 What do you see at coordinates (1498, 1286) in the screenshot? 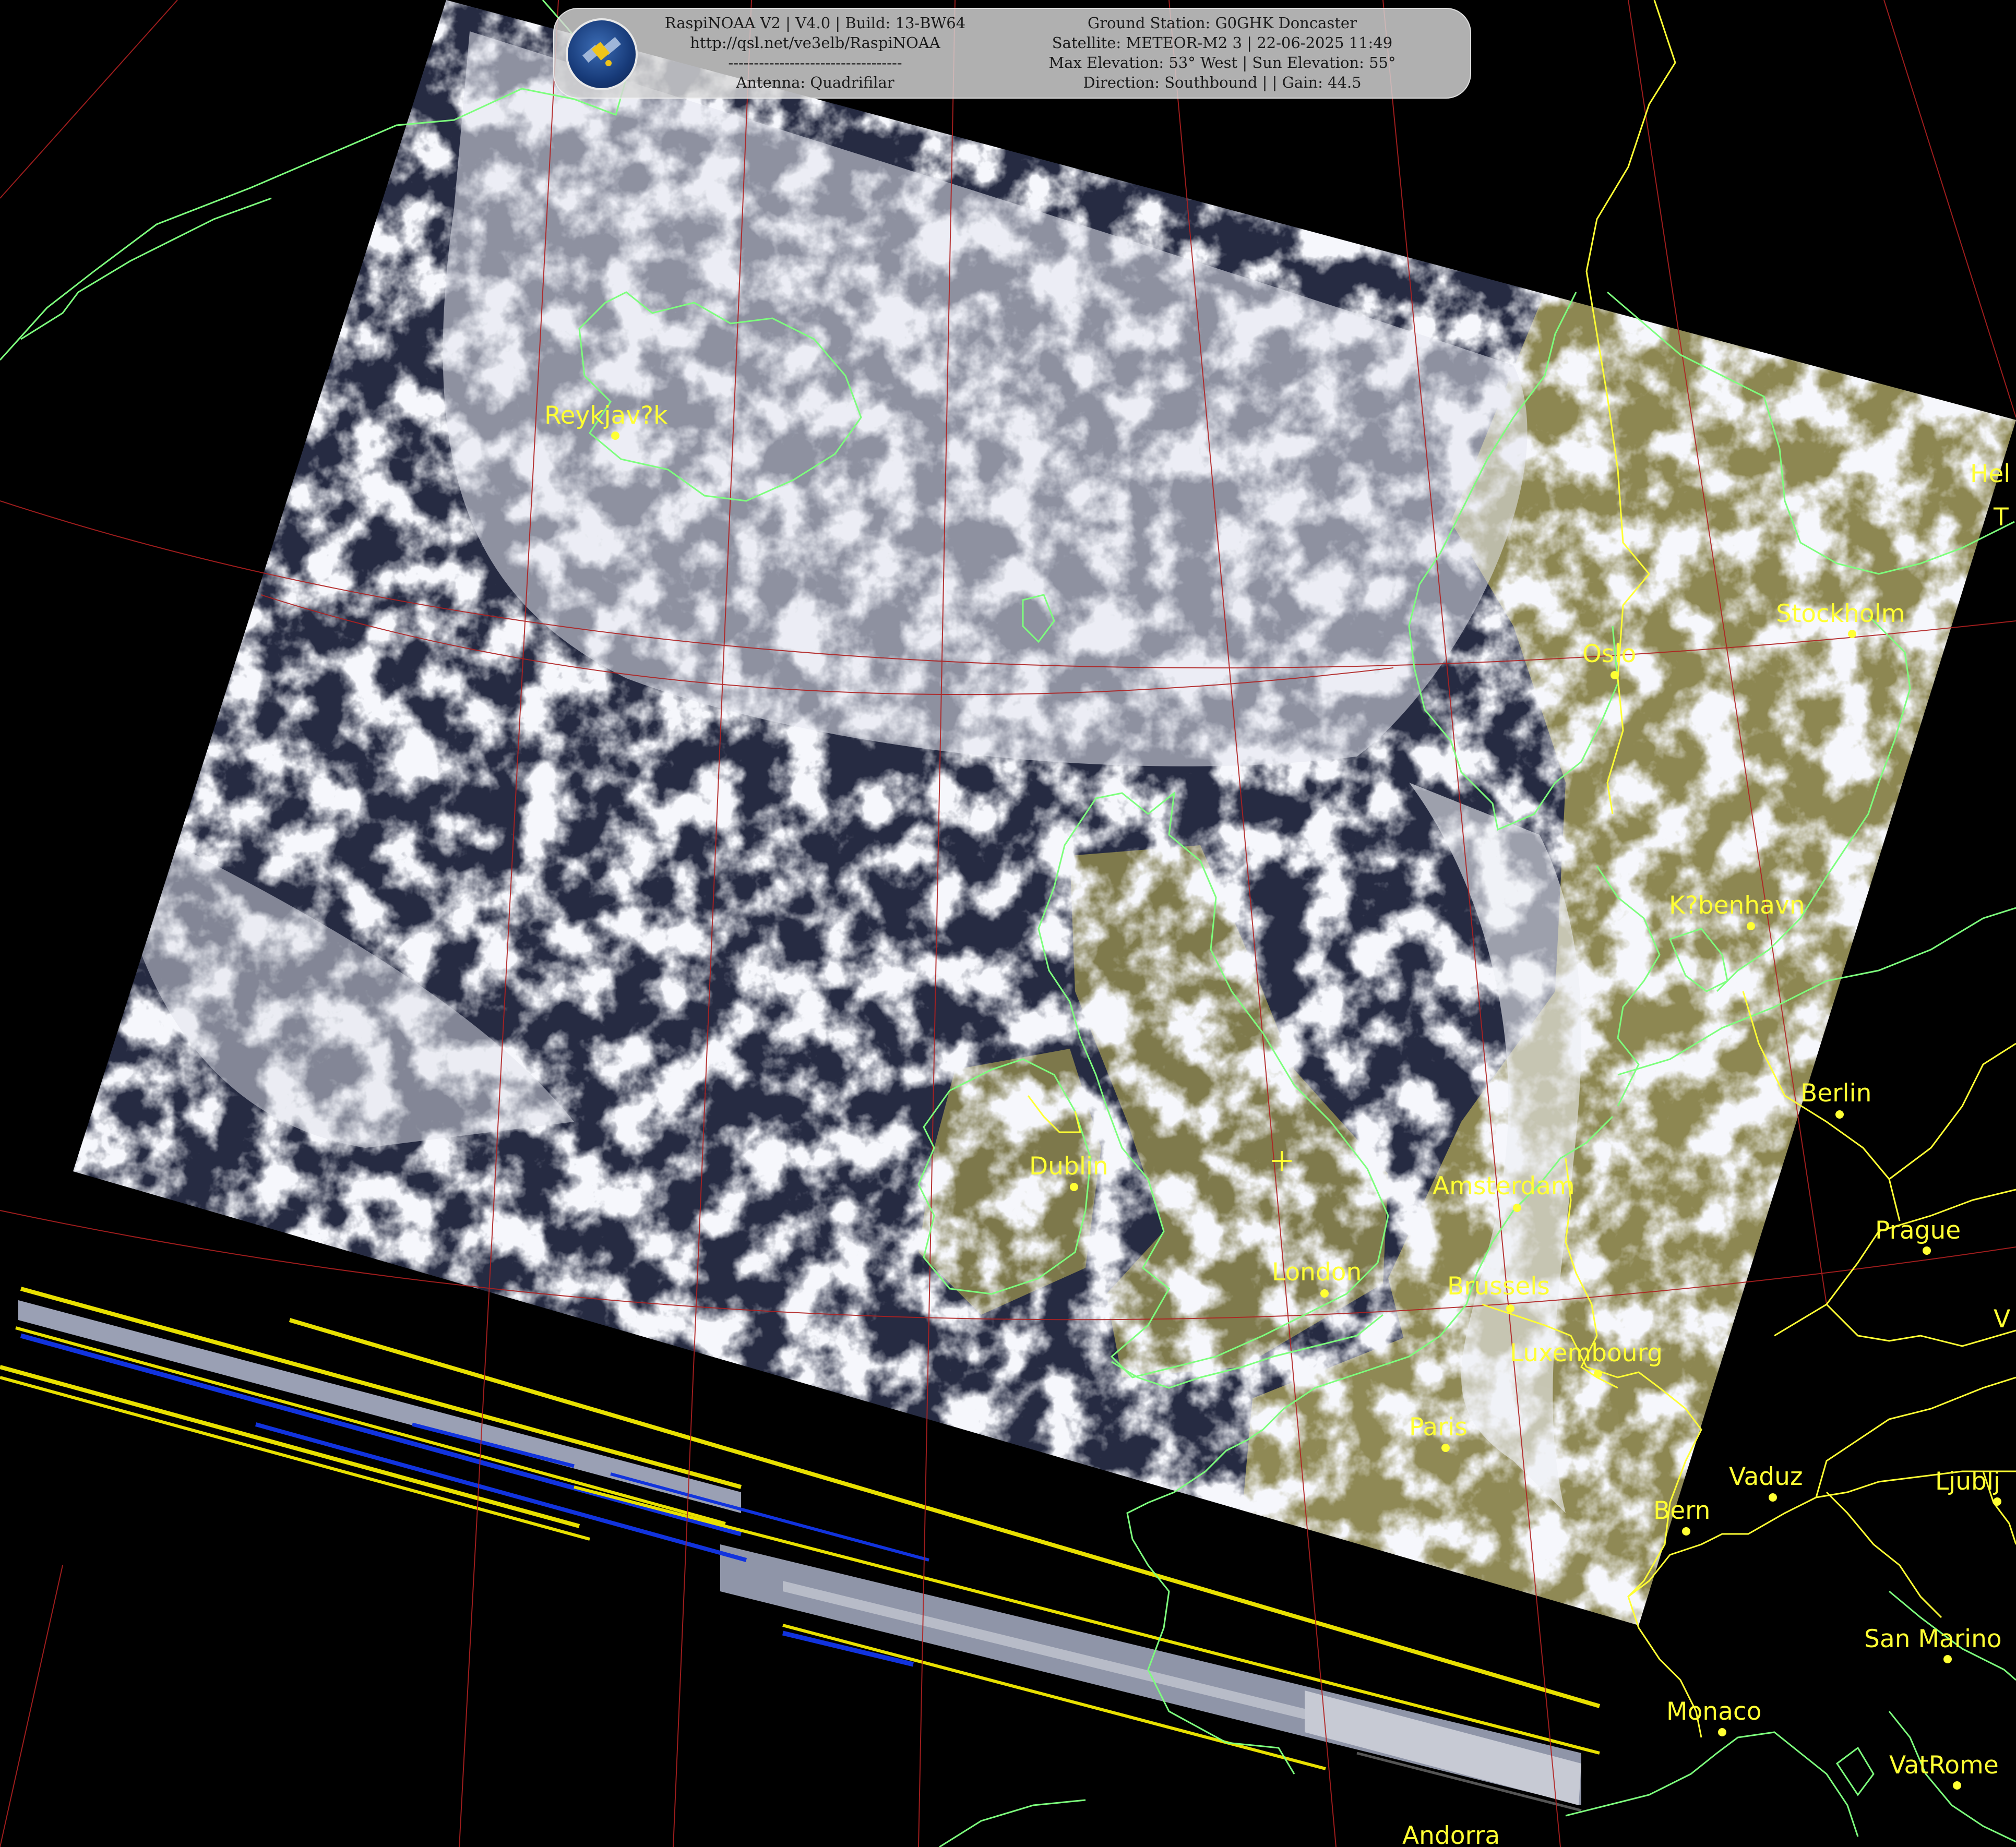
I see `city-label-brussels: Brussels` at bounding box center [1498, 1286].